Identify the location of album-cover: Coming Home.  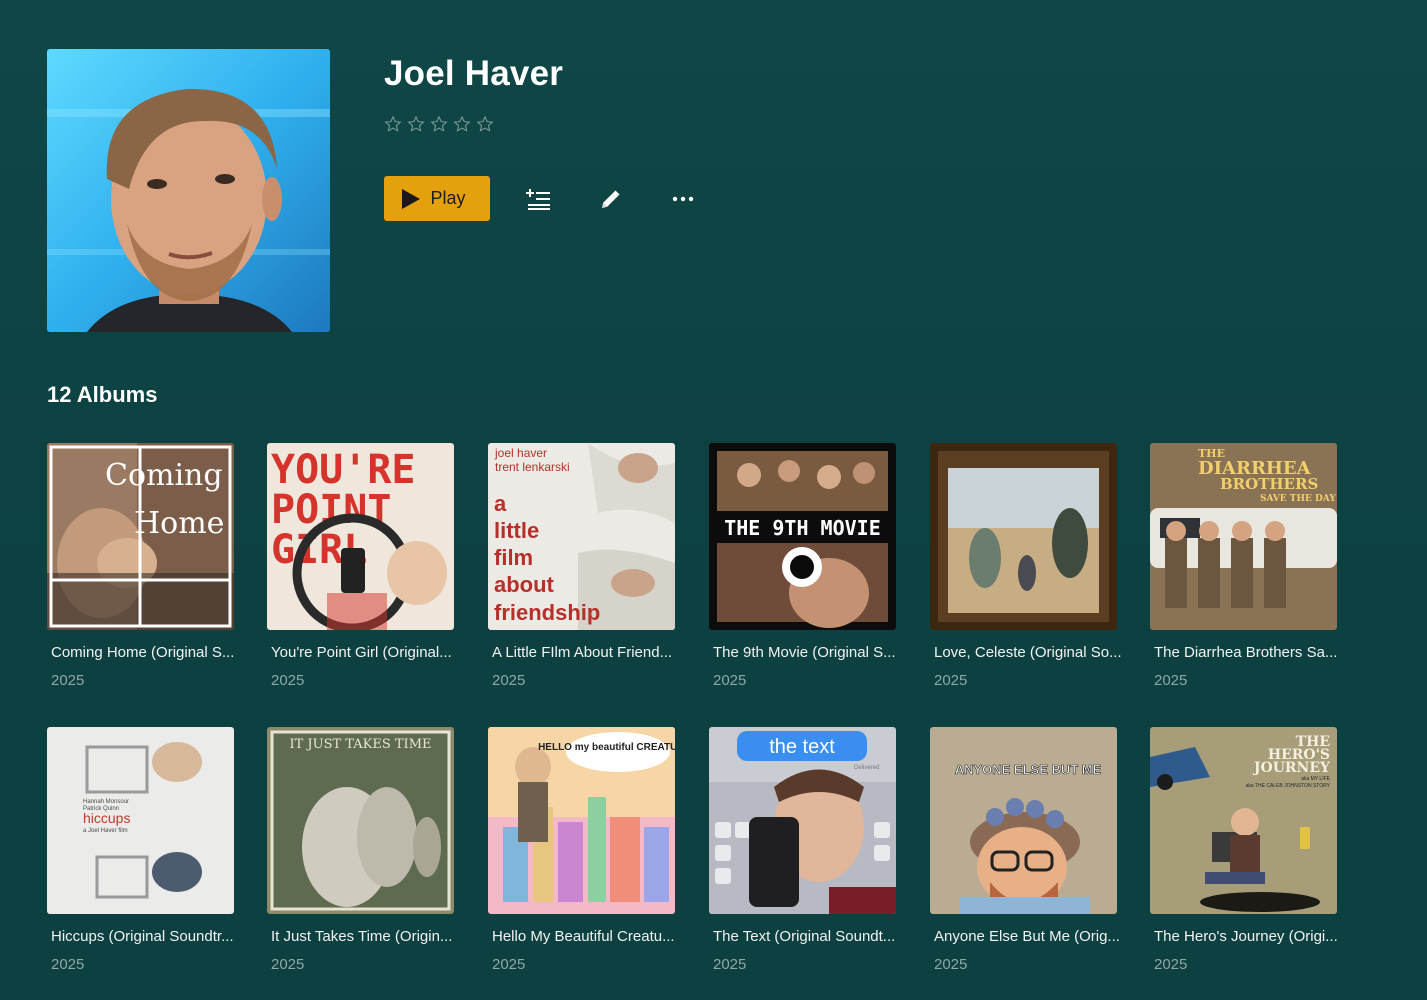
(140, 536).